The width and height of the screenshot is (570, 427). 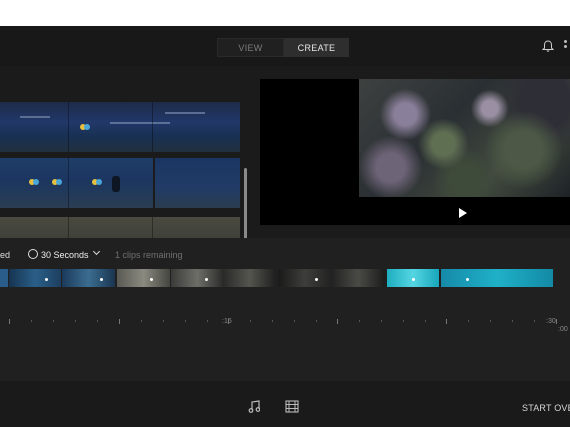 What do you see at coordinates (551, 321) in the screenshot?
I see `ruler-label: :30` at bounding box center [551, 321].